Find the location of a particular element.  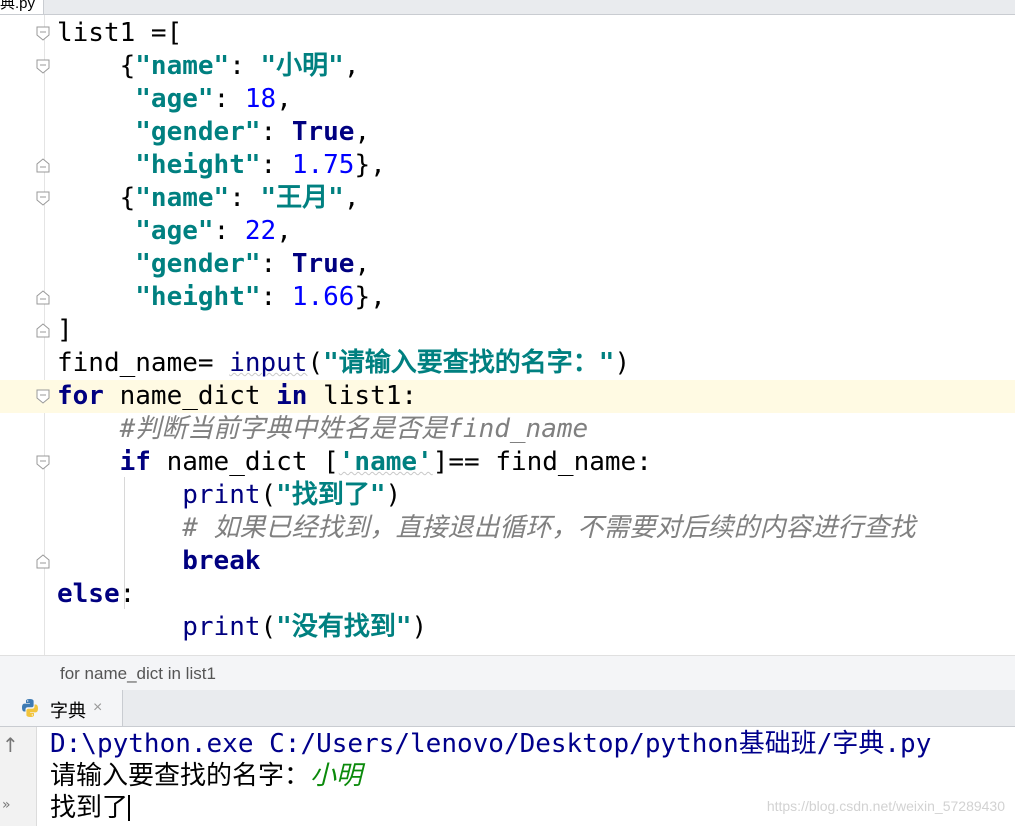

code-token: input is located at coordinates (268, 363).